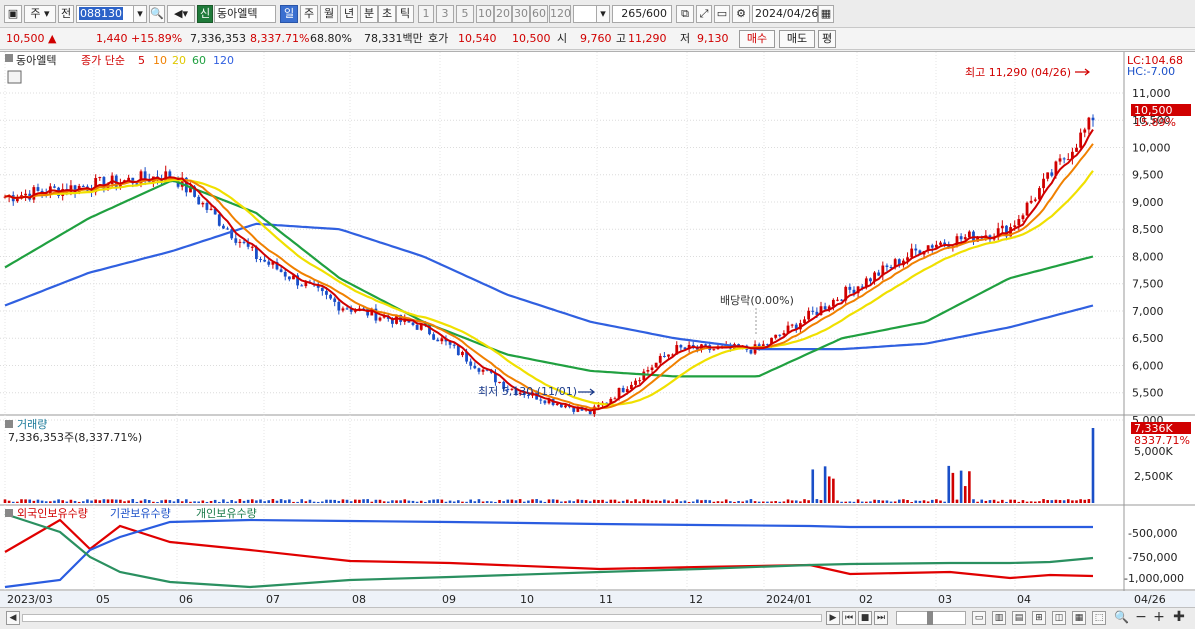 The height and width of the screenshot is (629, 1195). I want to click on eval-button: 평, so click(827, 39).